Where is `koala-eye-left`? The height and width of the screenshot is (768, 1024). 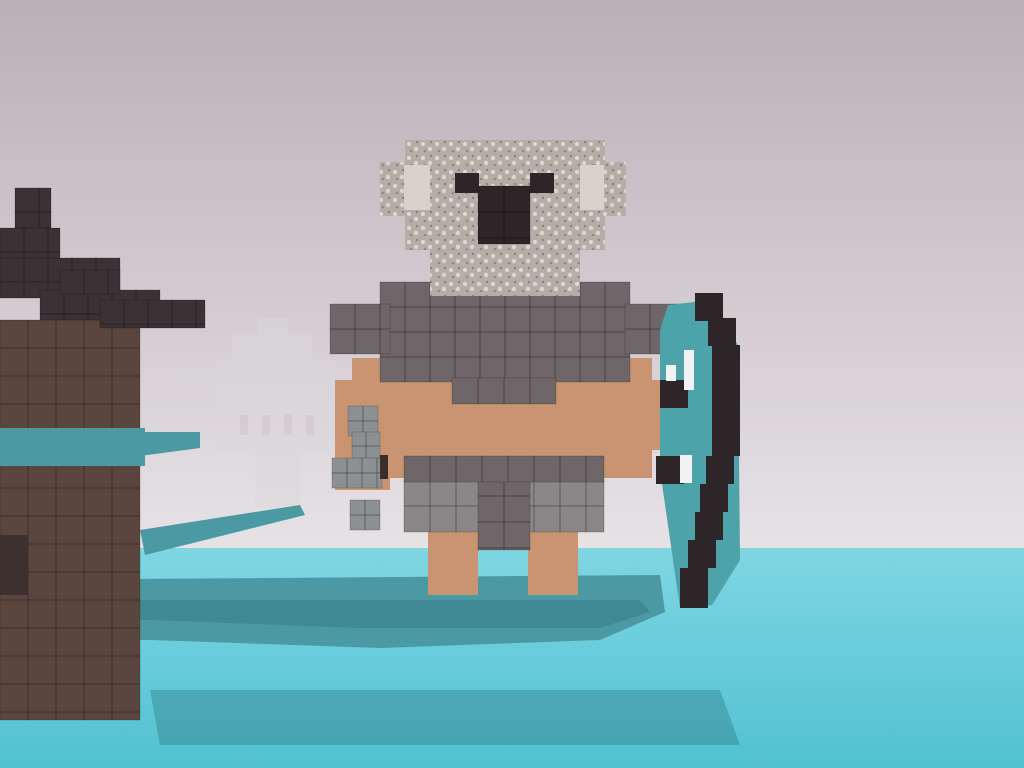
koala-eye-left is located at coordinates (467, 183).